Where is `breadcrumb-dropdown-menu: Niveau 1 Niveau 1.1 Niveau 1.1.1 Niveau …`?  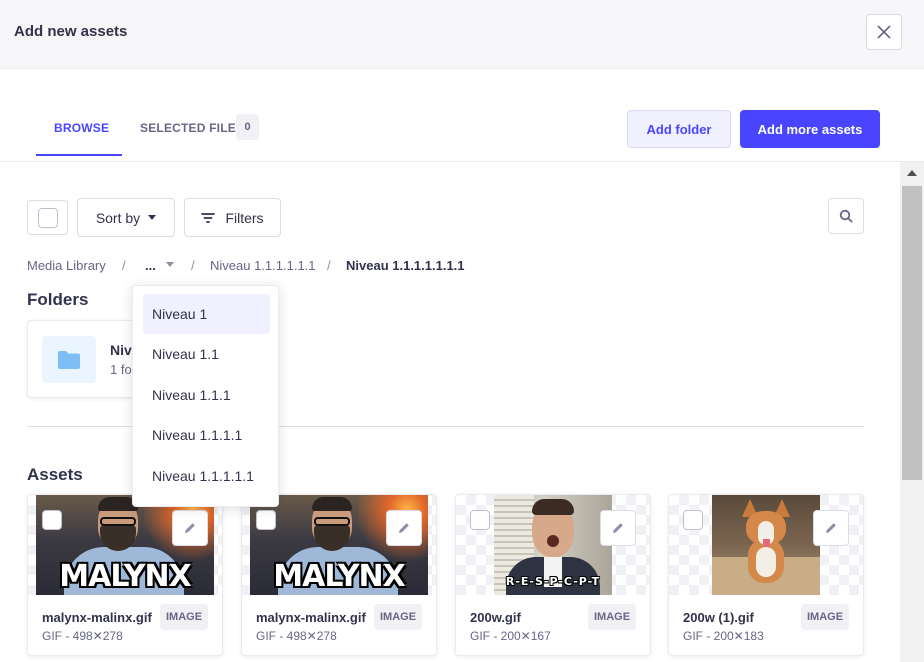
breadcrumb-dropdown-menu: Niveau 1 Niveau 1.1 Niveau 1.1.1 Niveau … is located at coordinates (205, 396).